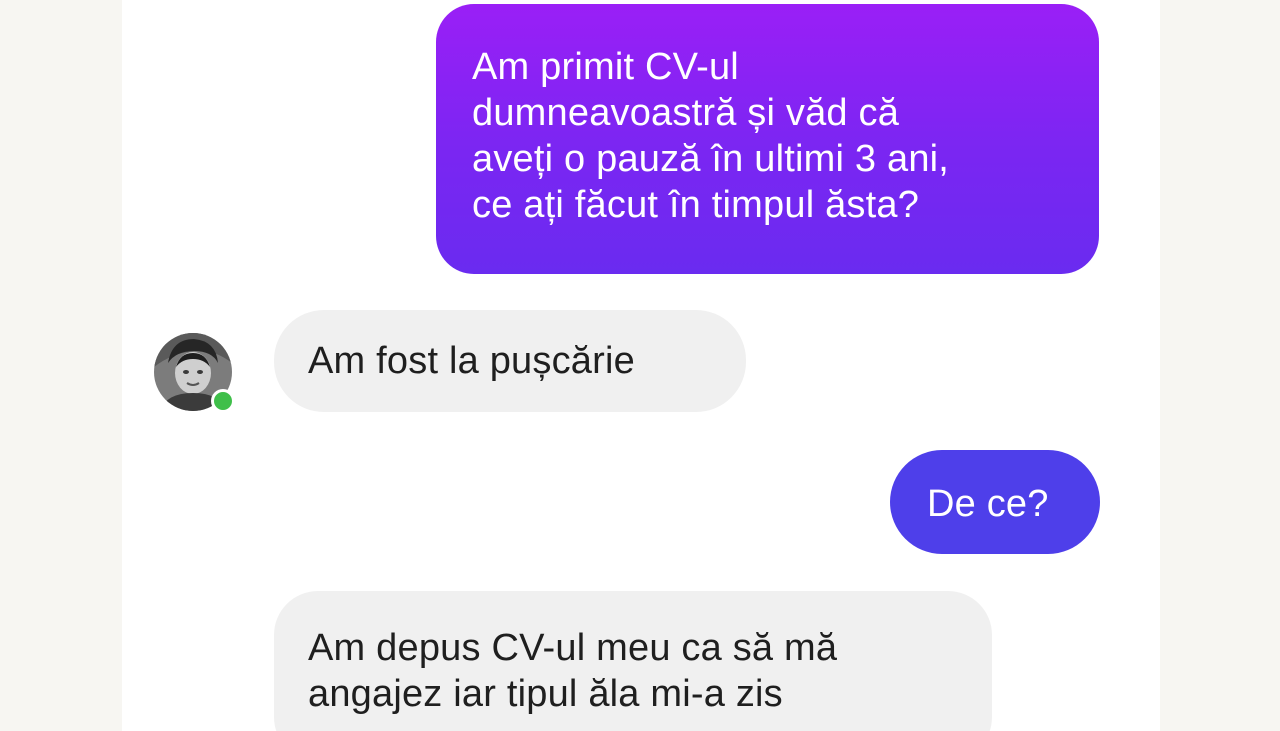  What do you see at coordinates (696, 205) in the screenshot?
I see `message-line: ce ați făcut în timpul ăsta?` at bounding box center [696, 205].